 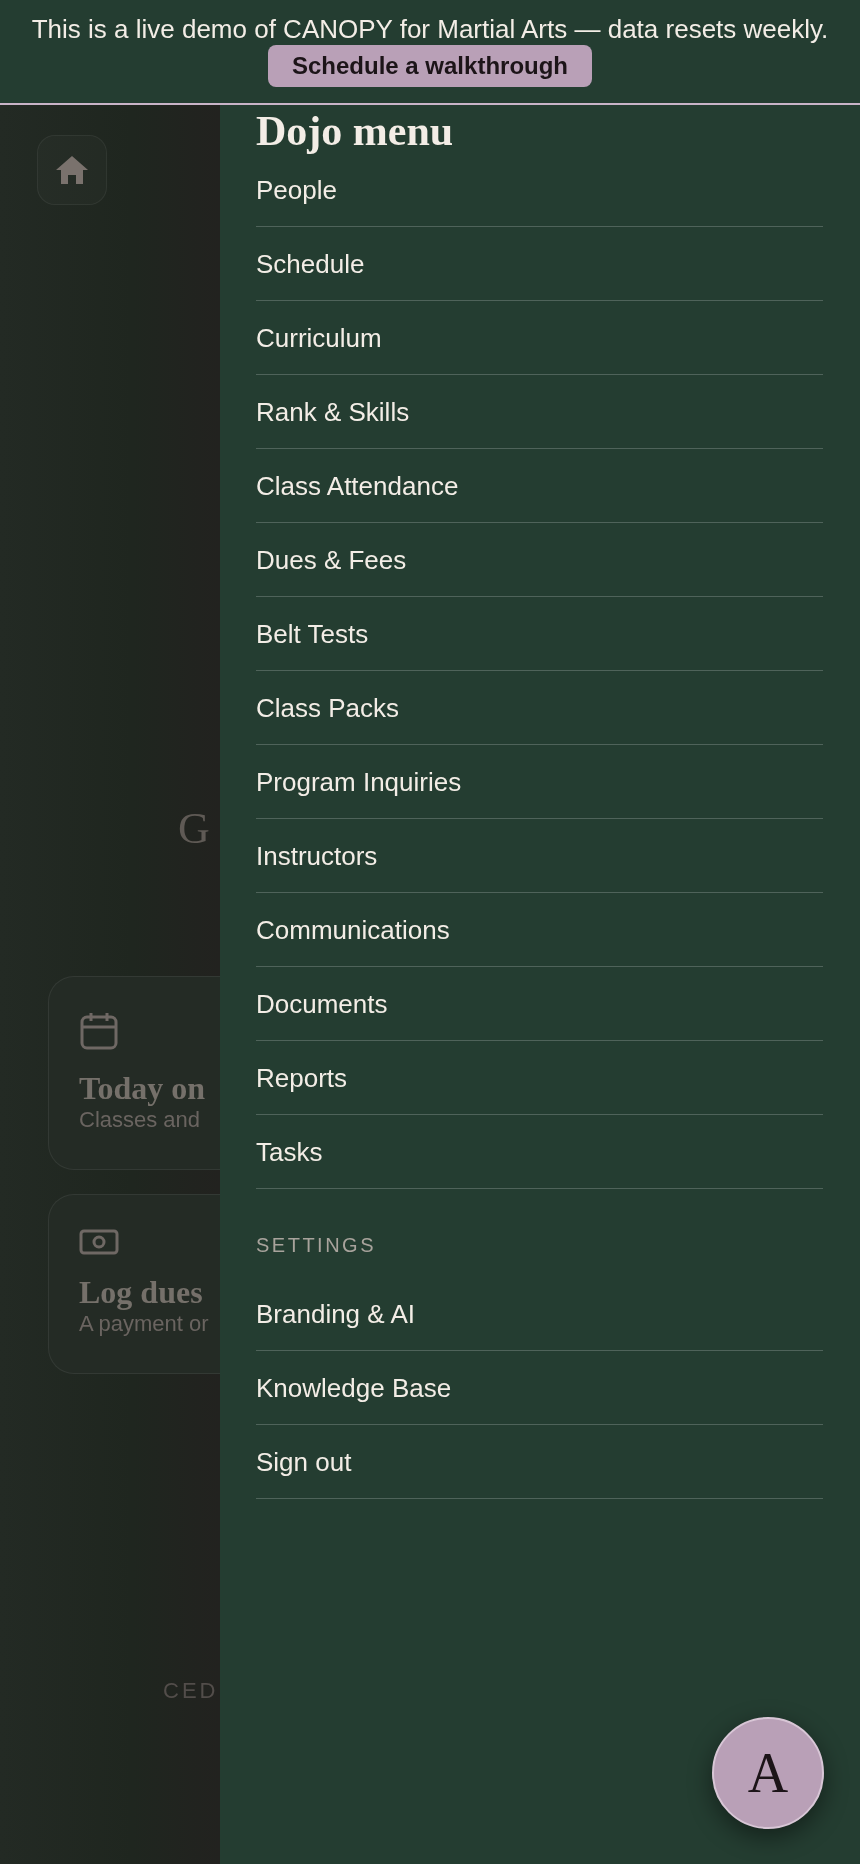 I want to click on banner-message: This is a live demo of CANOPY for Martial Arts — data resets weekly., so click(x=430, y=29).